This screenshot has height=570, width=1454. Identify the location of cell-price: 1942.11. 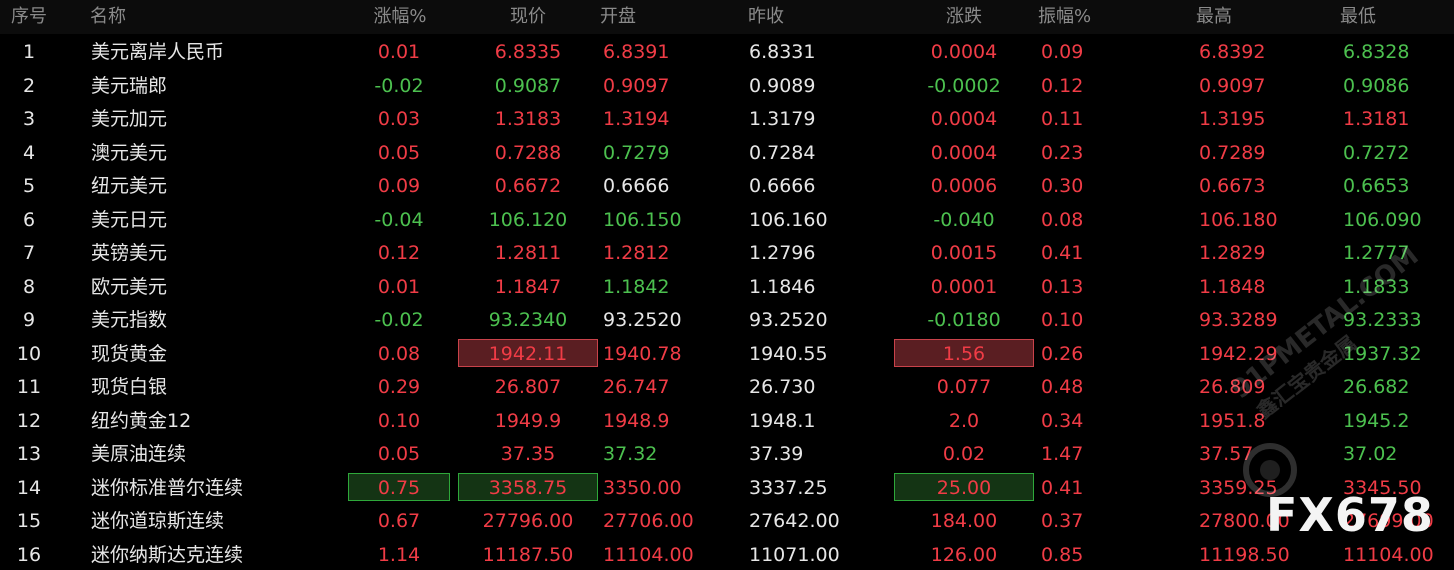
(528, 353).